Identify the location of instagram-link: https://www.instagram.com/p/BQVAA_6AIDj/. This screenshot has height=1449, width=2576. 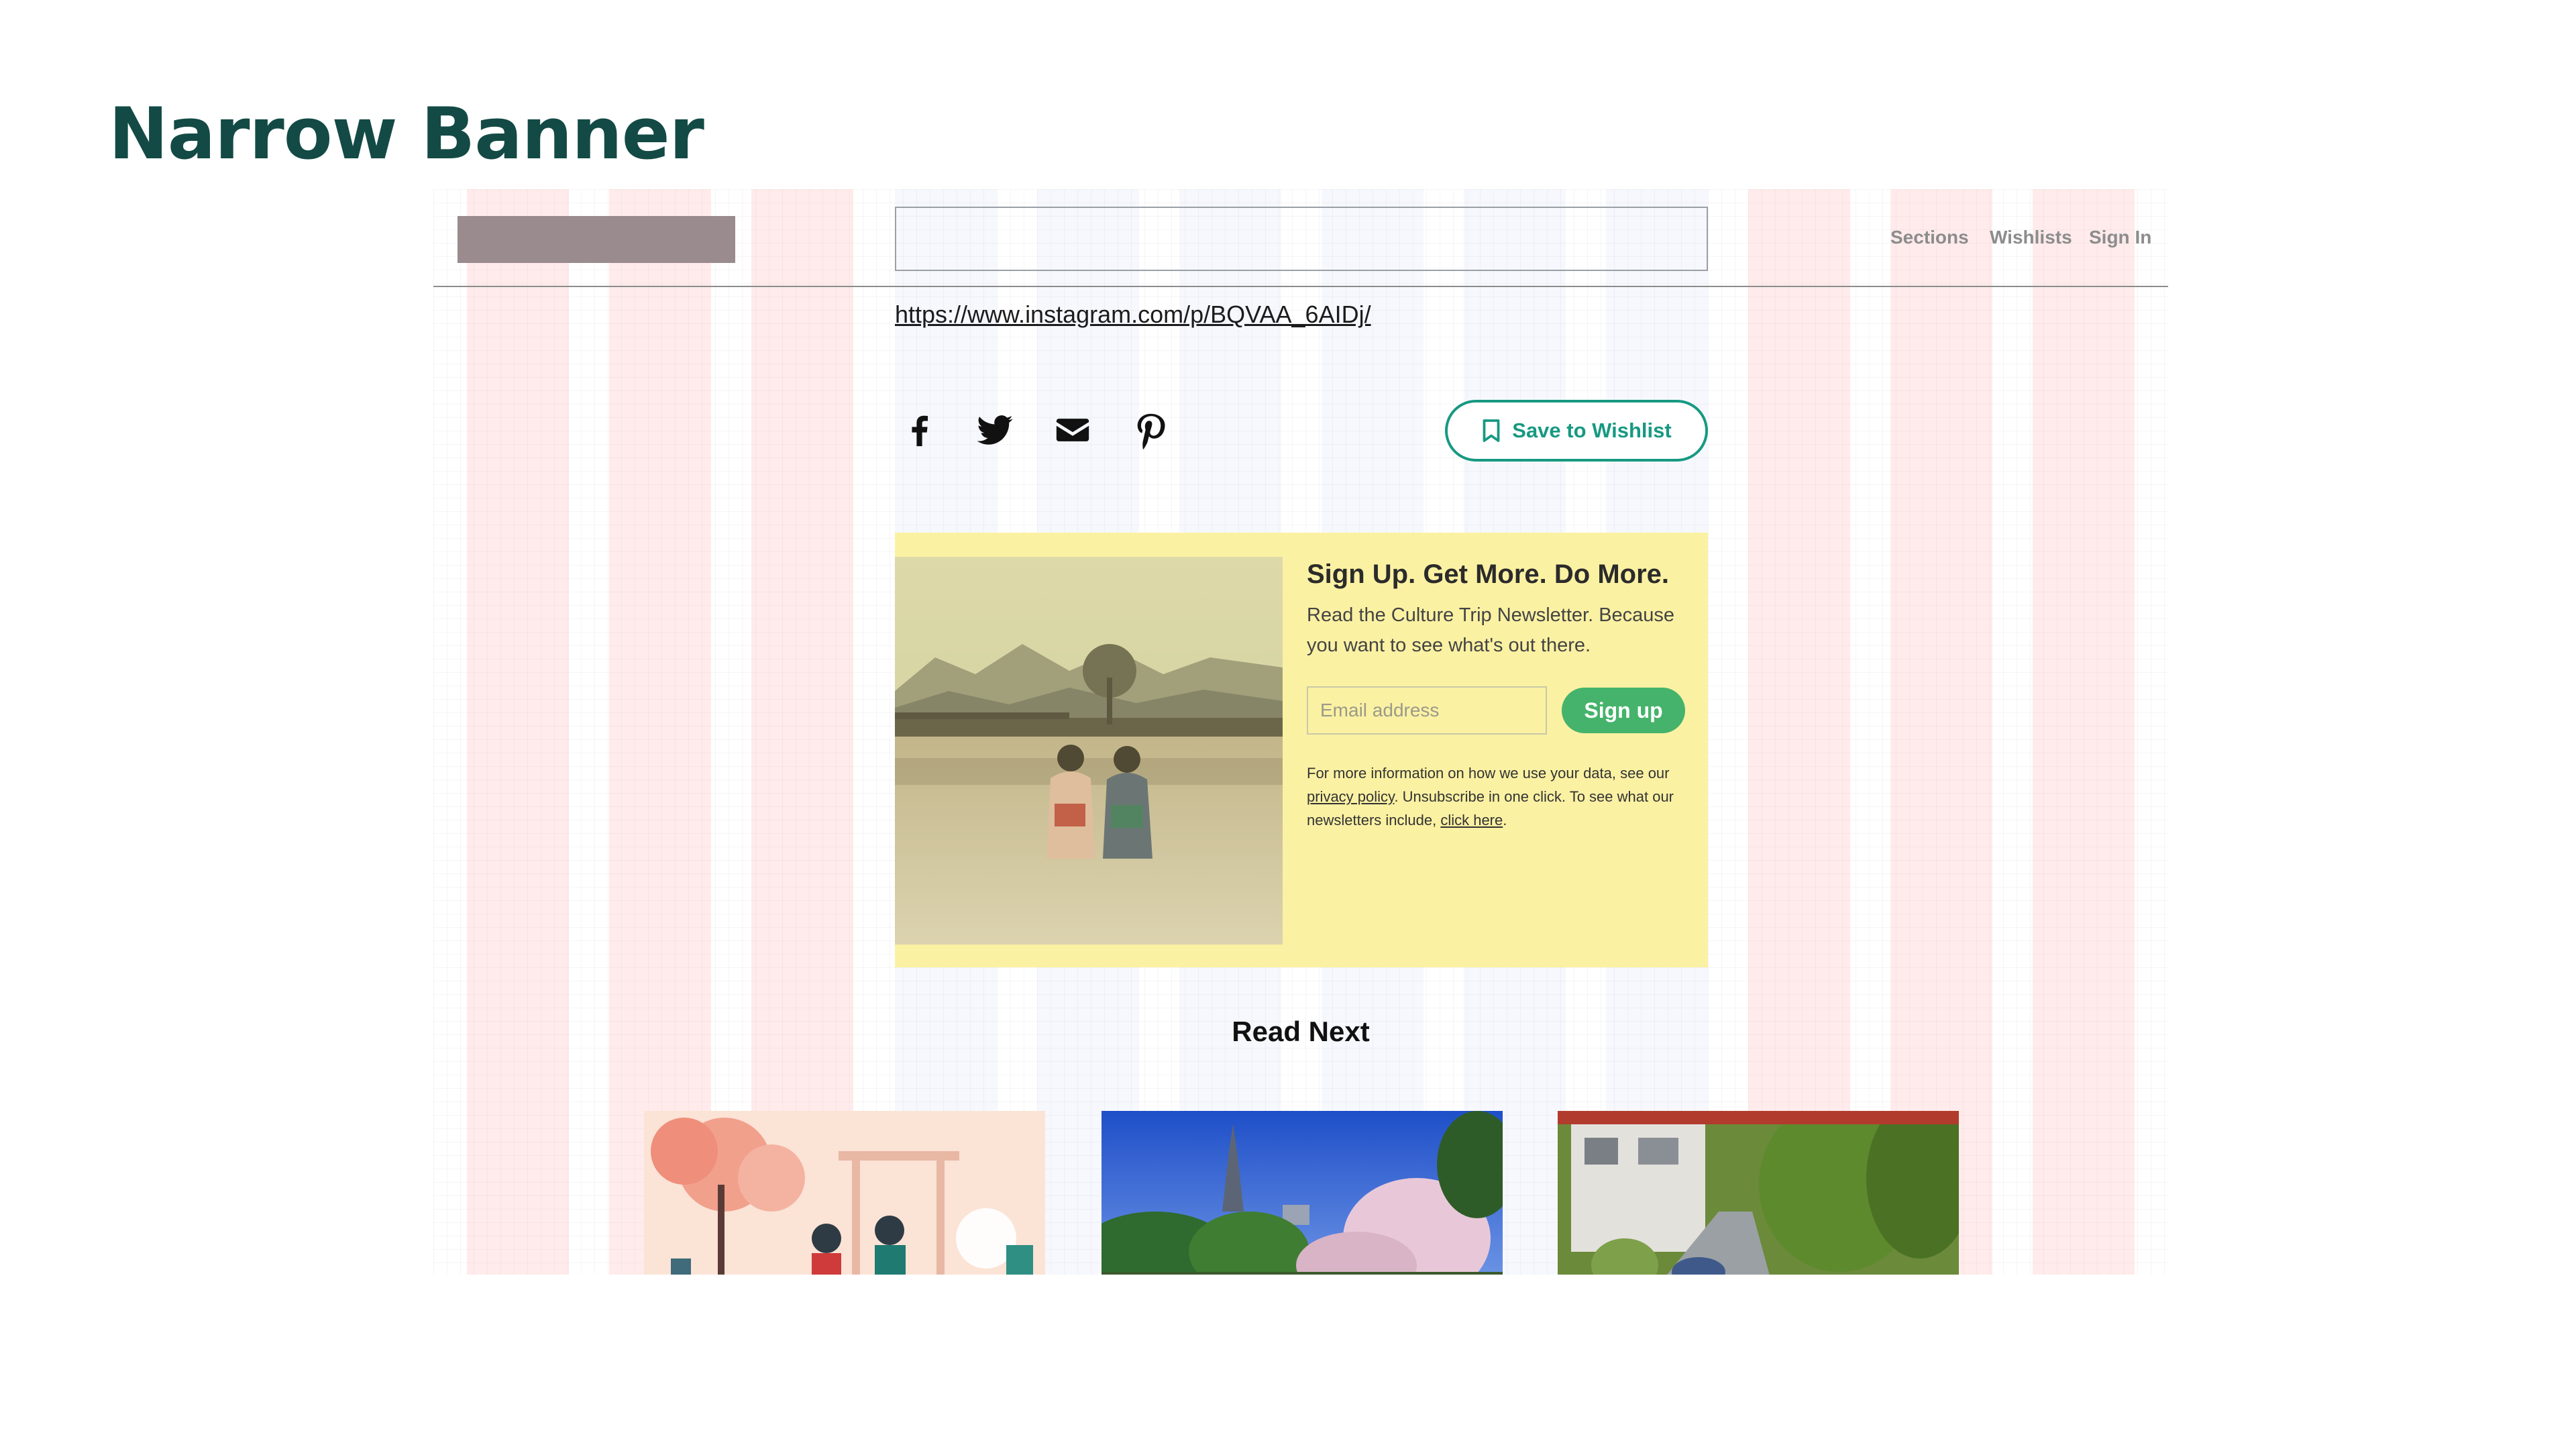
(1133, 315).